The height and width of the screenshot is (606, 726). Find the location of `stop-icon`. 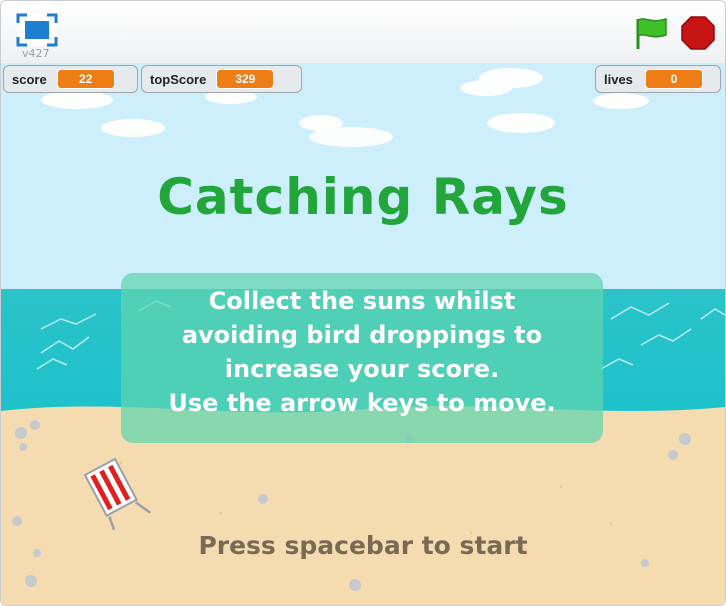

stop-icon is located at coordinates (698, 33).